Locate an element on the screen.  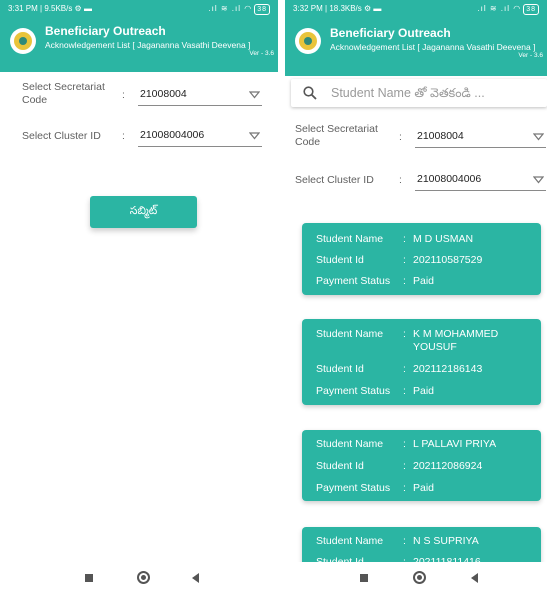
search-input is located at coordinates (436, 93).